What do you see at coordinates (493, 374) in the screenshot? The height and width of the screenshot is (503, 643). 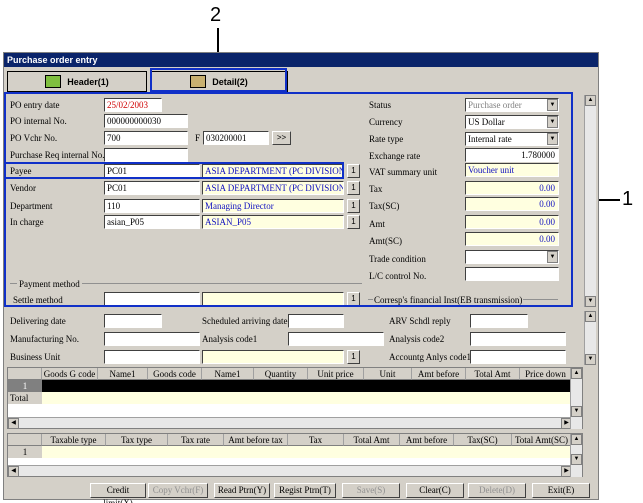 I see `goods-col-header: Total Amt` at bounding box center [493, 374].